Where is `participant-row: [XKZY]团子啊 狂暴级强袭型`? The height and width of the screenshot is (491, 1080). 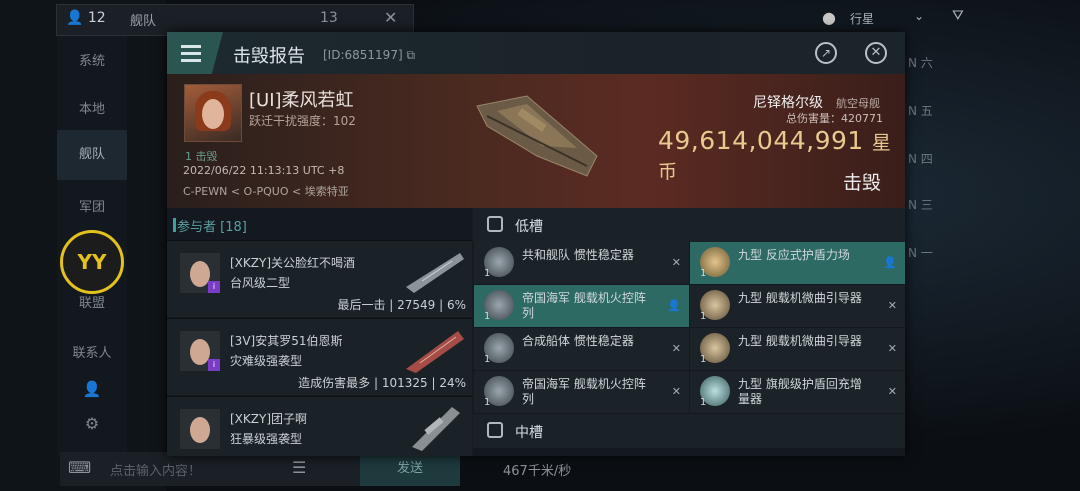 participant-row: [XKZY]团子啊 狂暴级强袭型 is located at coordinates (319, 426).